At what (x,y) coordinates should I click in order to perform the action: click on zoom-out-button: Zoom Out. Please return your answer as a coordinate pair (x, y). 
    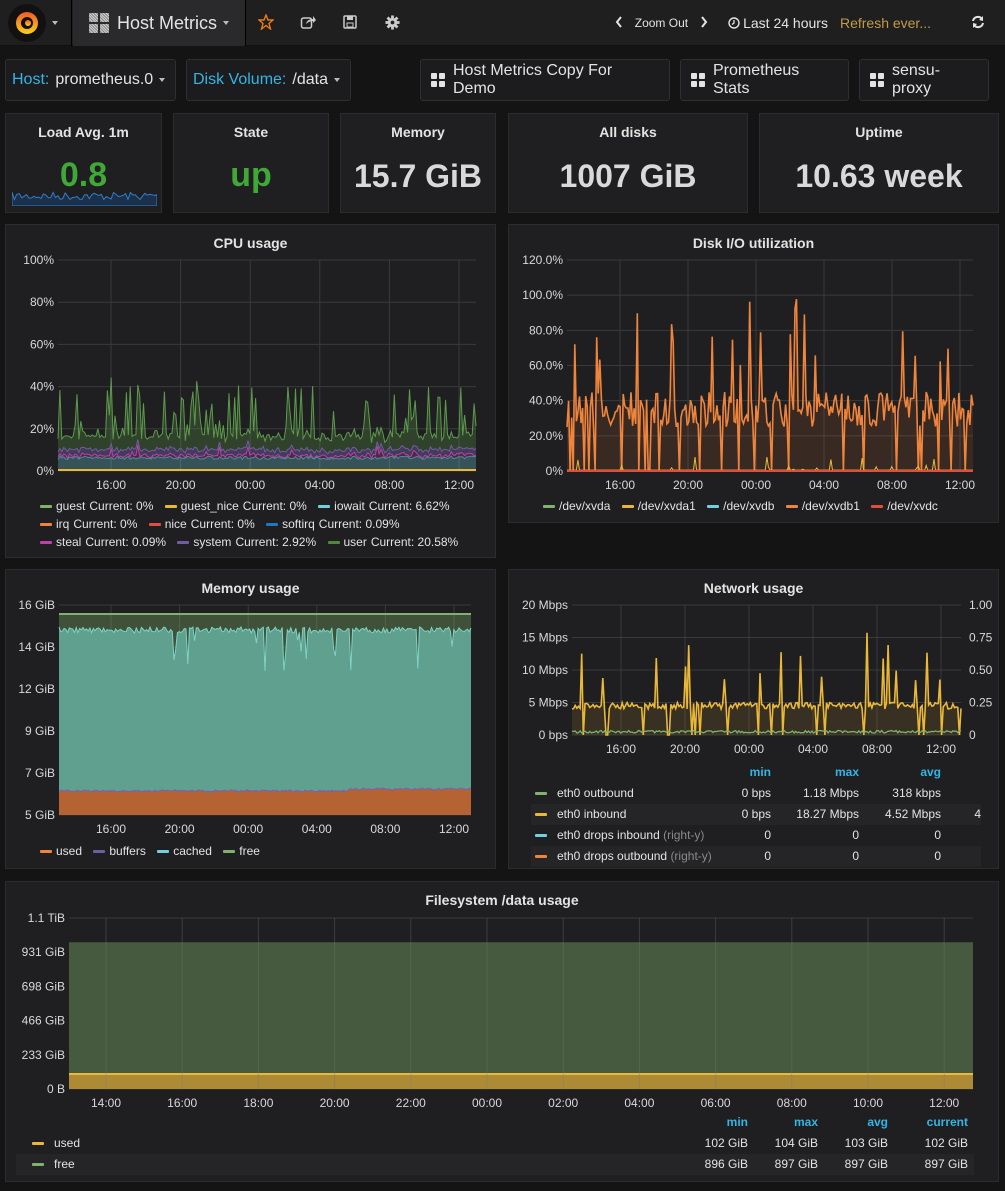
    Looking at the image, I should click on (661, 23).